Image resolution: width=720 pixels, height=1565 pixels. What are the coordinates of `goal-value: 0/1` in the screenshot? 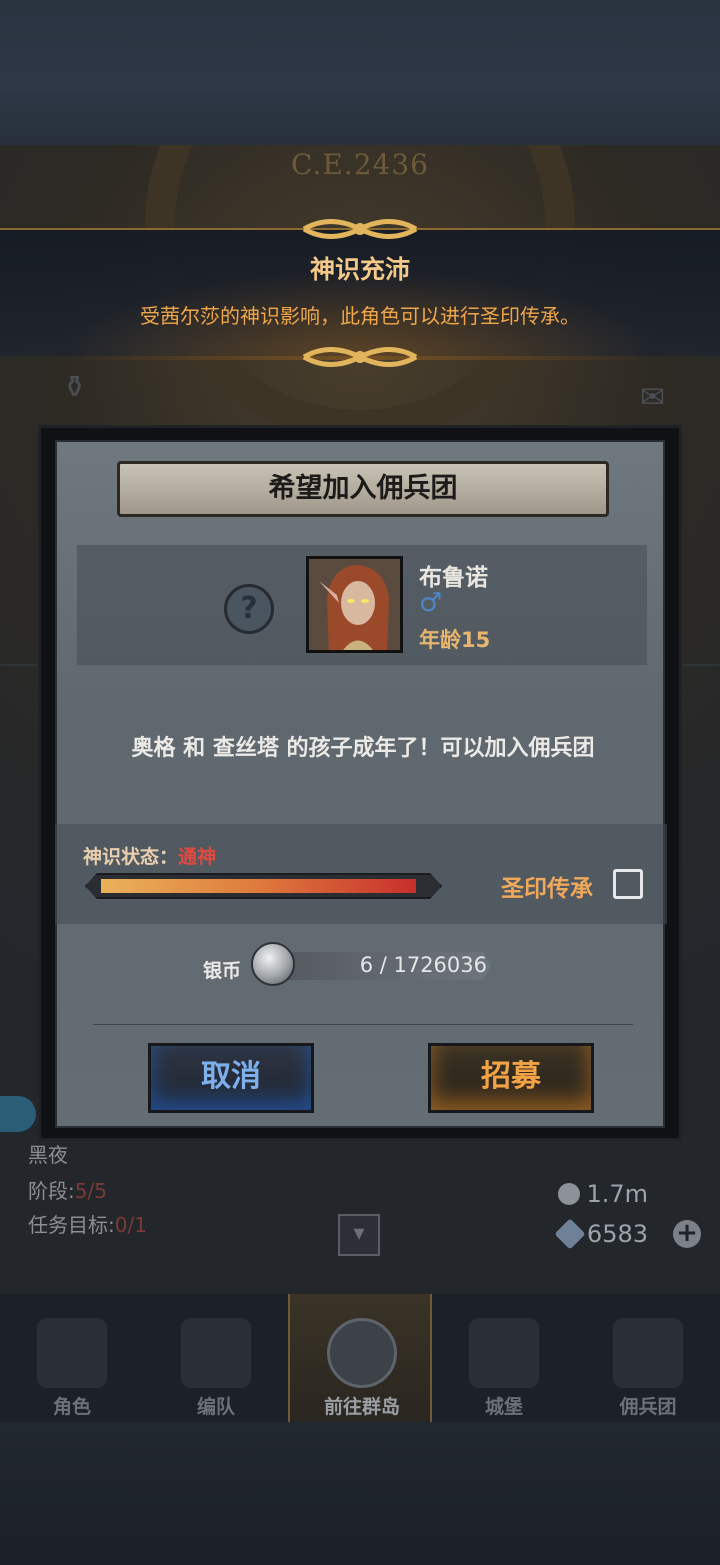 It's located at (130, 1225).